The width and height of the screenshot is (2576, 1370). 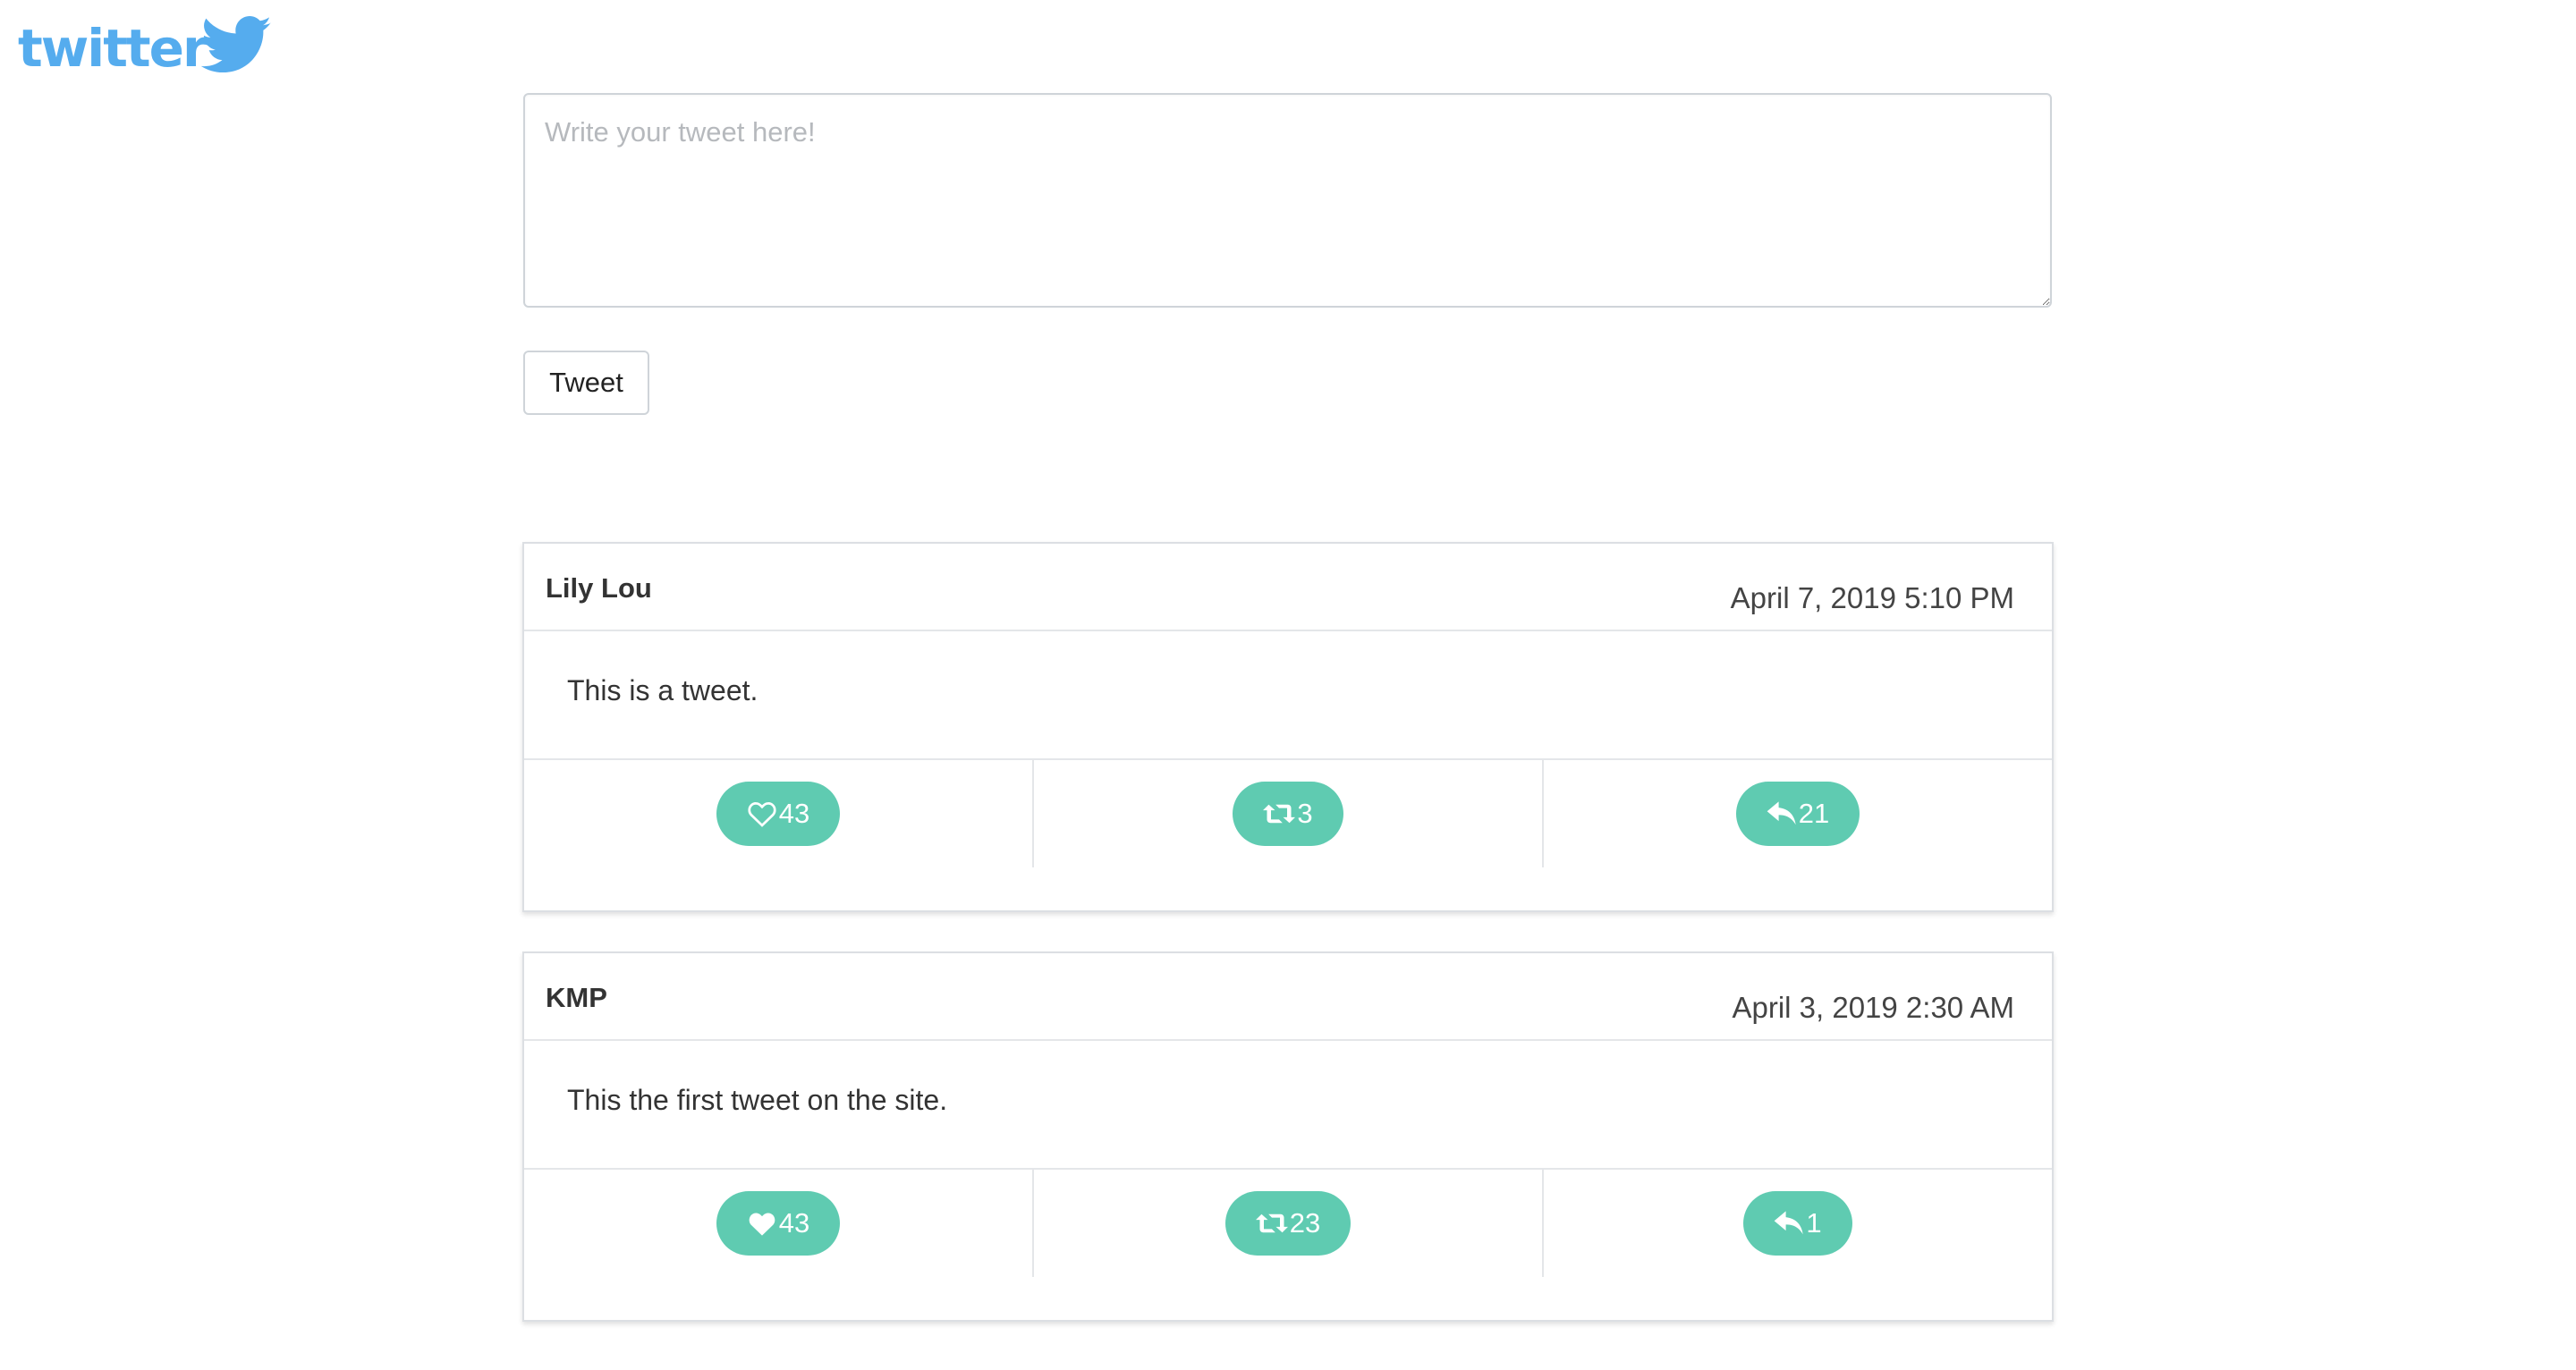 What do you see at coordinates (586, 383) in the screenshot?
I see `tweet-button: Tweet` at bounding box center [586, 383].